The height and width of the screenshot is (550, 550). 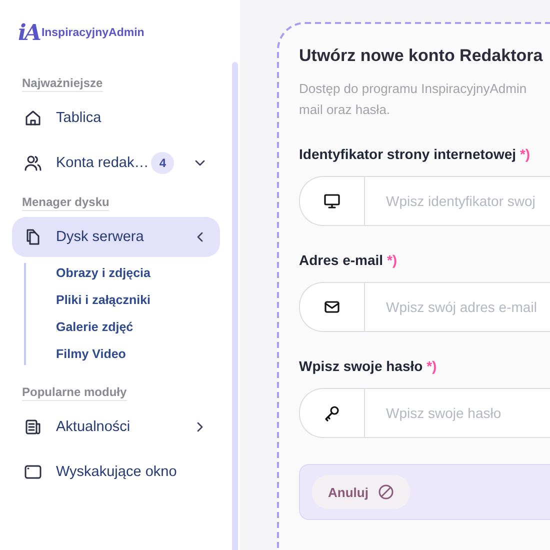 I want to click on input-field: Wpisz swój adres e-mail, so click(x=424, y=307).